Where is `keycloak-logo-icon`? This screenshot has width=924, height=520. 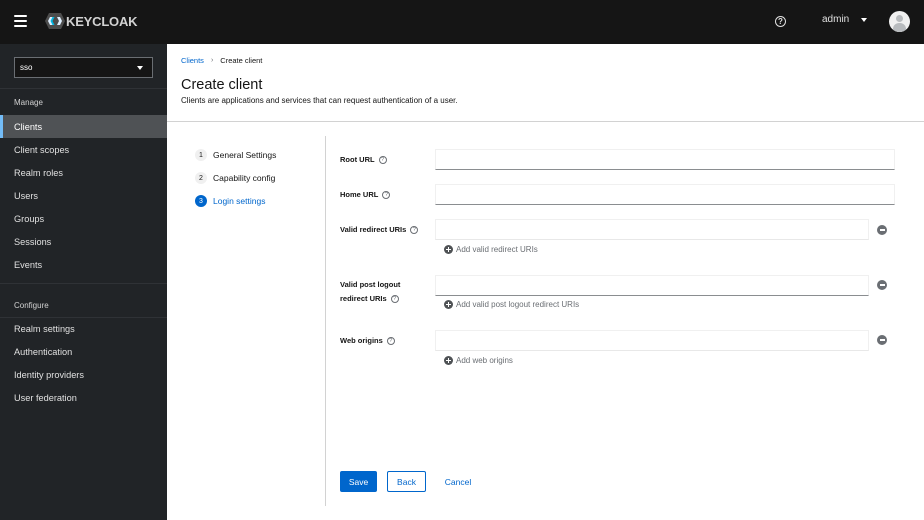 keycloak-logo-icon is located at coordinates (55, 21).